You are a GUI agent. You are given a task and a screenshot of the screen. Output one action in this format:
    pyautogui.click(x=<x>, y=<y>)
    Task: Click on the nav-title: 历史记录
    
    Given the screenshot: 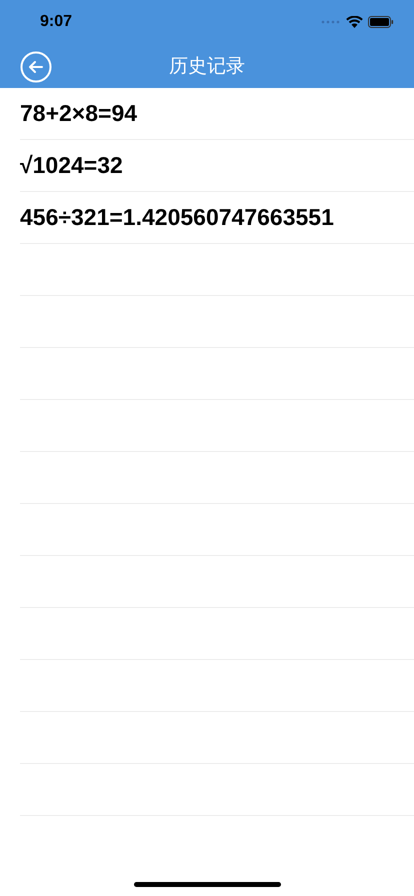 What is the action you would take?
    pyautogui.click(x=207, y=66)
    